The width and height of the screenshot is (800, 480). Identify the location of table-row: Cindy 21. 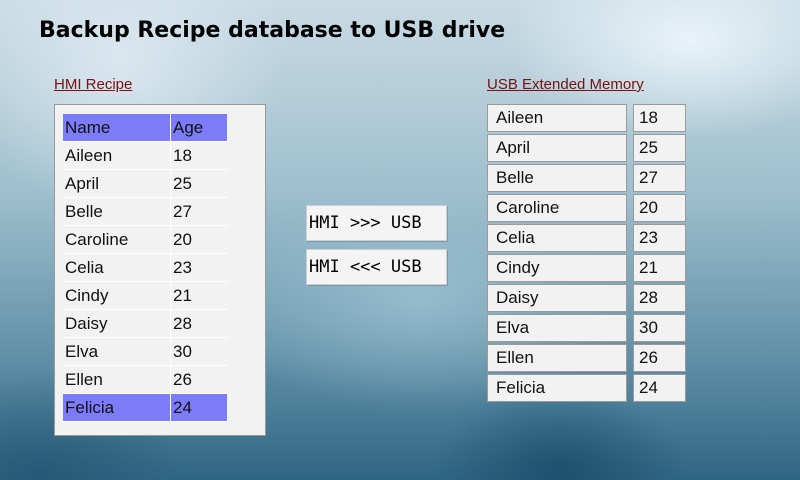
(146, 296).